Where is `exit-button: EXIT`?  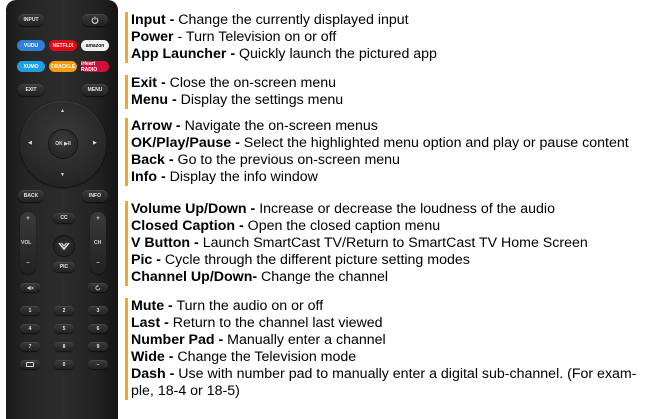
exit-button: EXIT is located at coordinates (31, 90).